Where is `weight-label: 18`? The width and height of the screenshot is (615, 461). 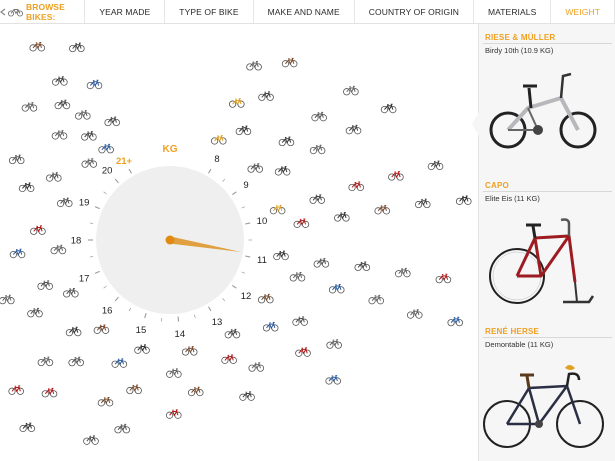
weight-label: 18 is located at coordinates (76, 241).